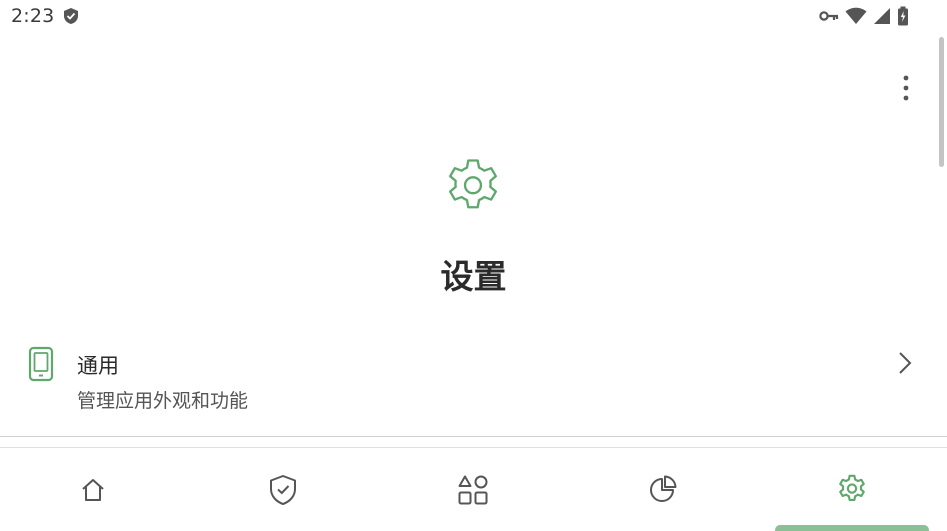  What do you see at coordinates (71, 16) in the screenshot?
I see `shield-icon` at bounding box center [71, 16].